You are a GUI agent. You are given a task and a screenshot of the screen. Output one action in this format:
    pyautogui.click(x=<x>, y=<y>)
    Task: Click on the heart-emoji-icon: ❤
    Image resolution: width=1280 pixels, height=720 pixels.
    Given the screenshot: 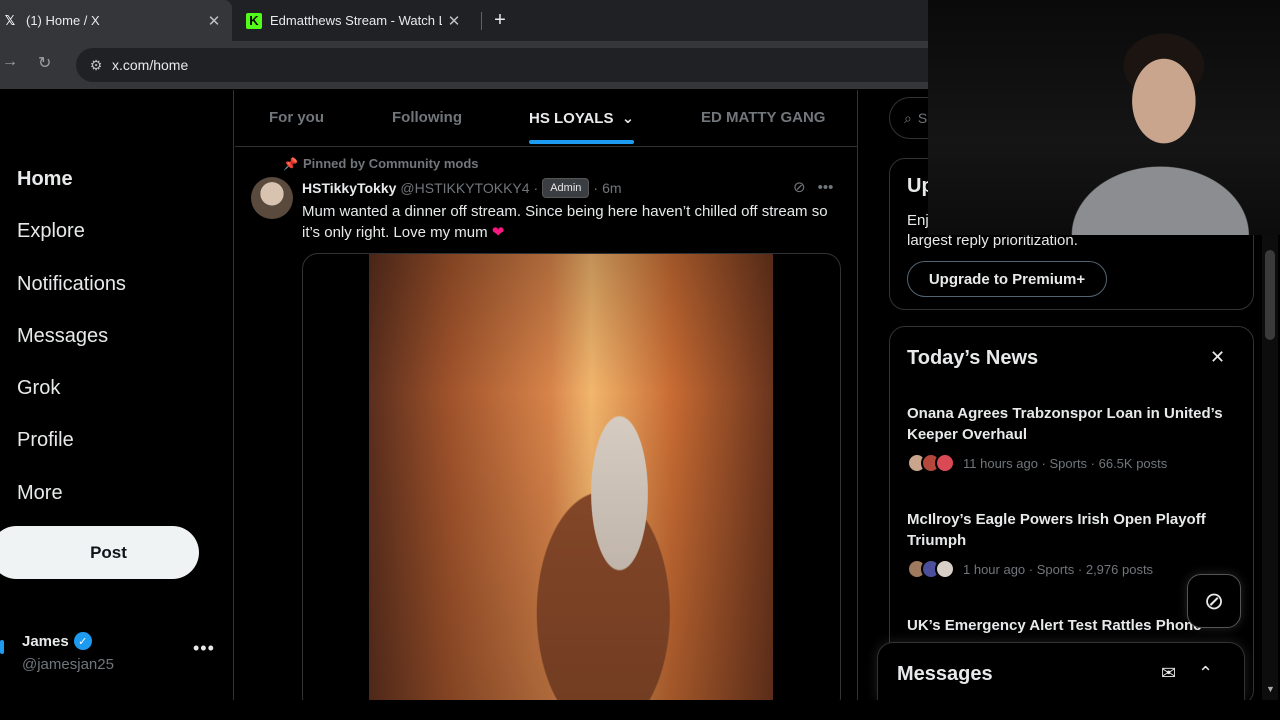 What is the action you would take?
    pyautogui.click(x=498, y=232)
    